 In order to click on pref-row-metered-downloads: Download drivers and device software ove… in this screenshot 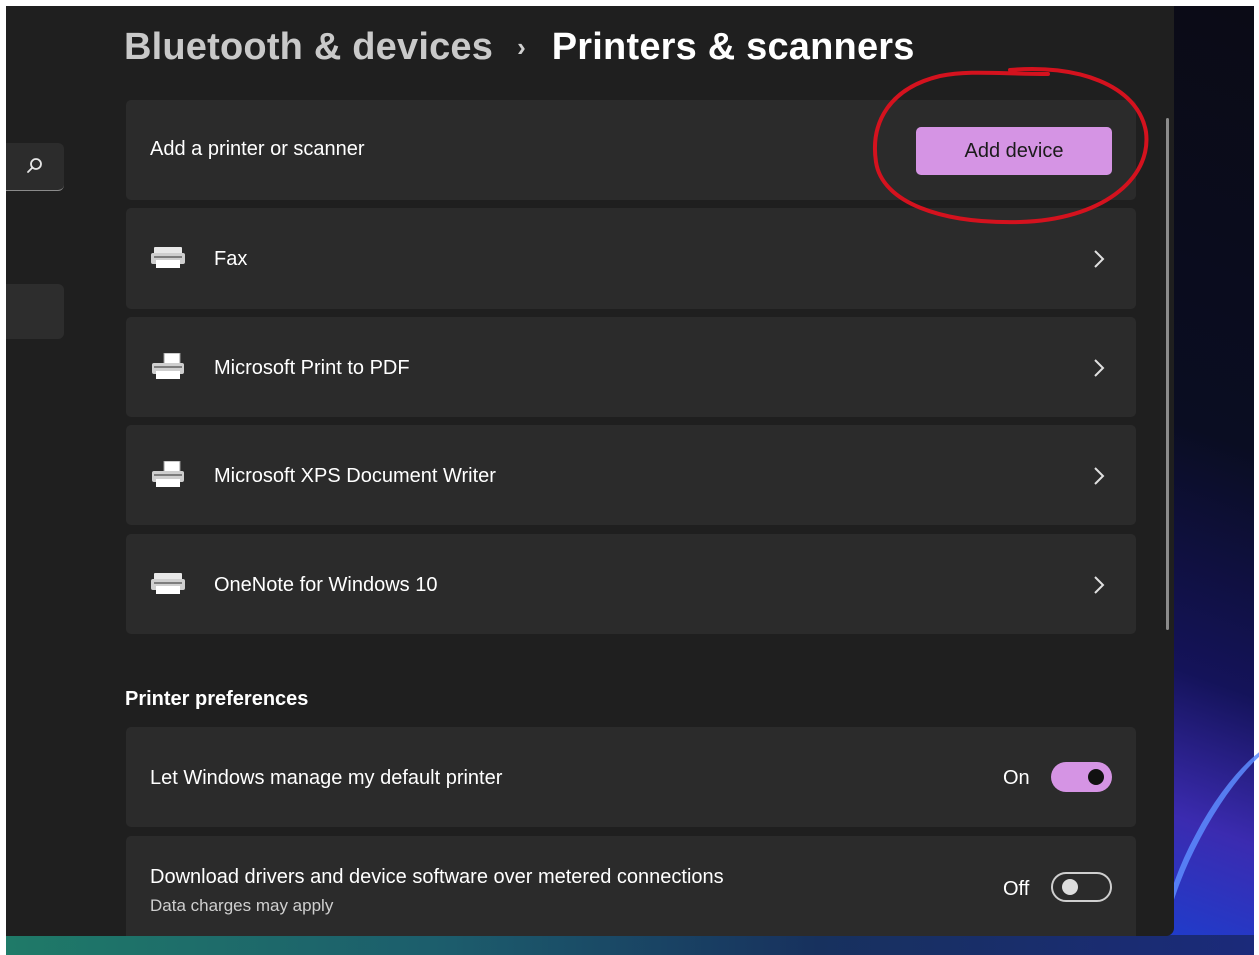, I will do `click(631, 886)`.